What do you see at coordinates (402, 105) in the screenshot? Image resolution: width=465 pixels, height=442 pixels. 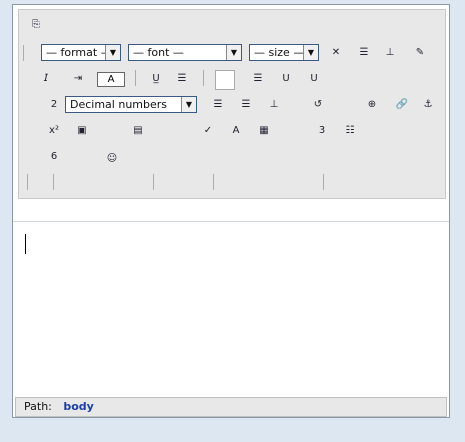 I see `link-icon: 🔗` at bounding box center [402, 105].